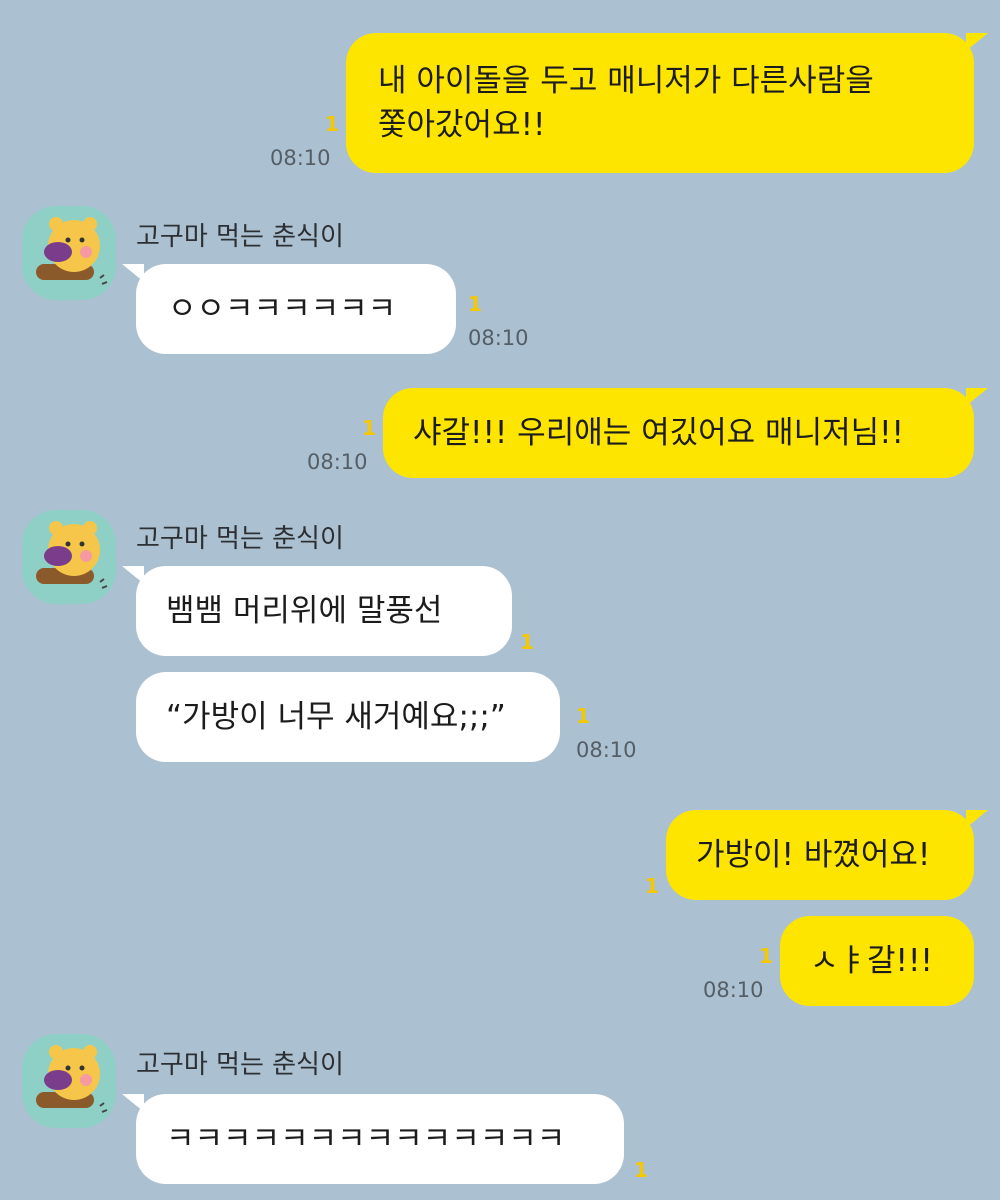  Describe the element at coordinates (282, 309) in the screenshot. I see `message-text: ㅇㅇㅋㅋㅋㅋㅋㅋ` at that location.